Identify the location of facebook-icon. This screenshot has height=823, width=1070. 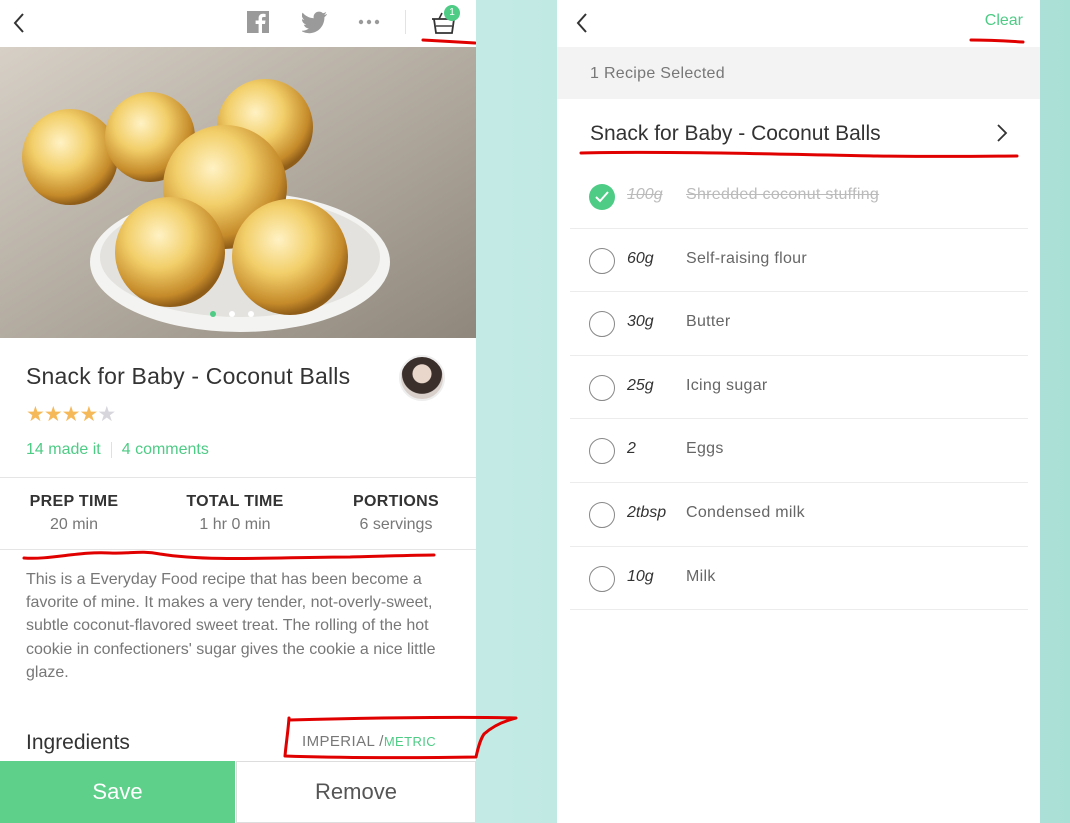
(258, 23).